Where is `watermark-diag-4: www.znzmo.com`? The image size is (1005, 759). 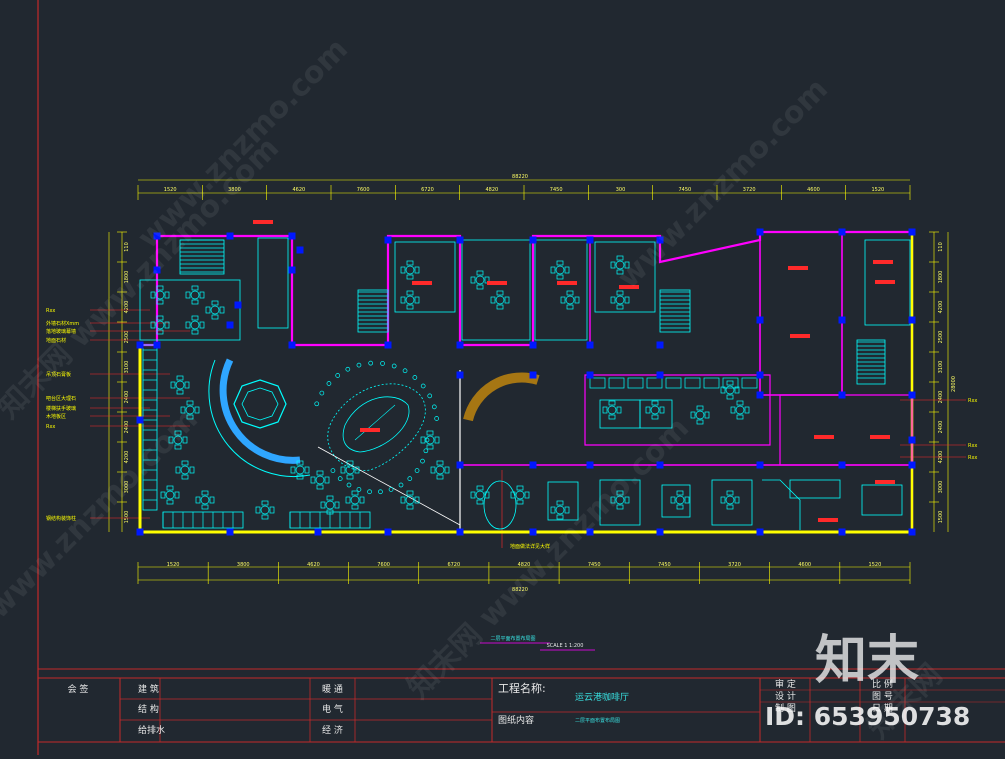
watermark-diag-4: www.znzmo.com is located at coordinates (102, 514).